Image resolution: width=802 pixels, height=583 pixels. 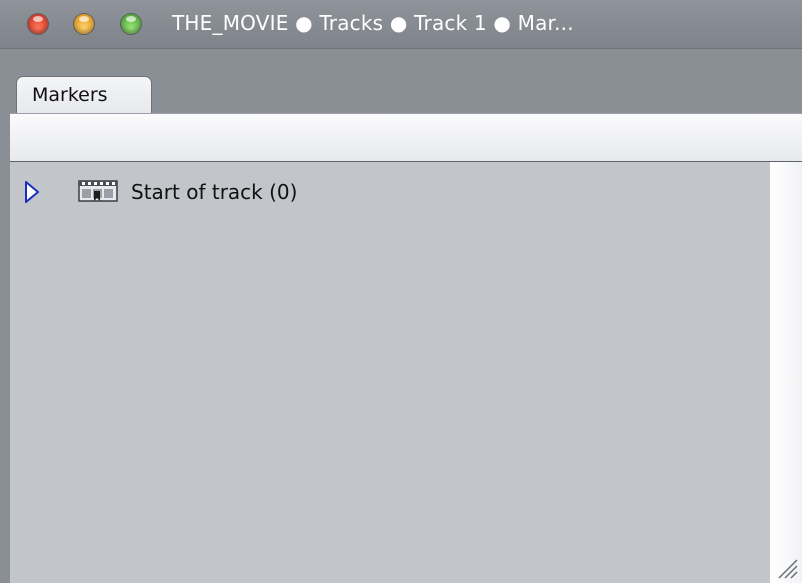 I want to click on minimize-icon, so click(x=84, y=24).